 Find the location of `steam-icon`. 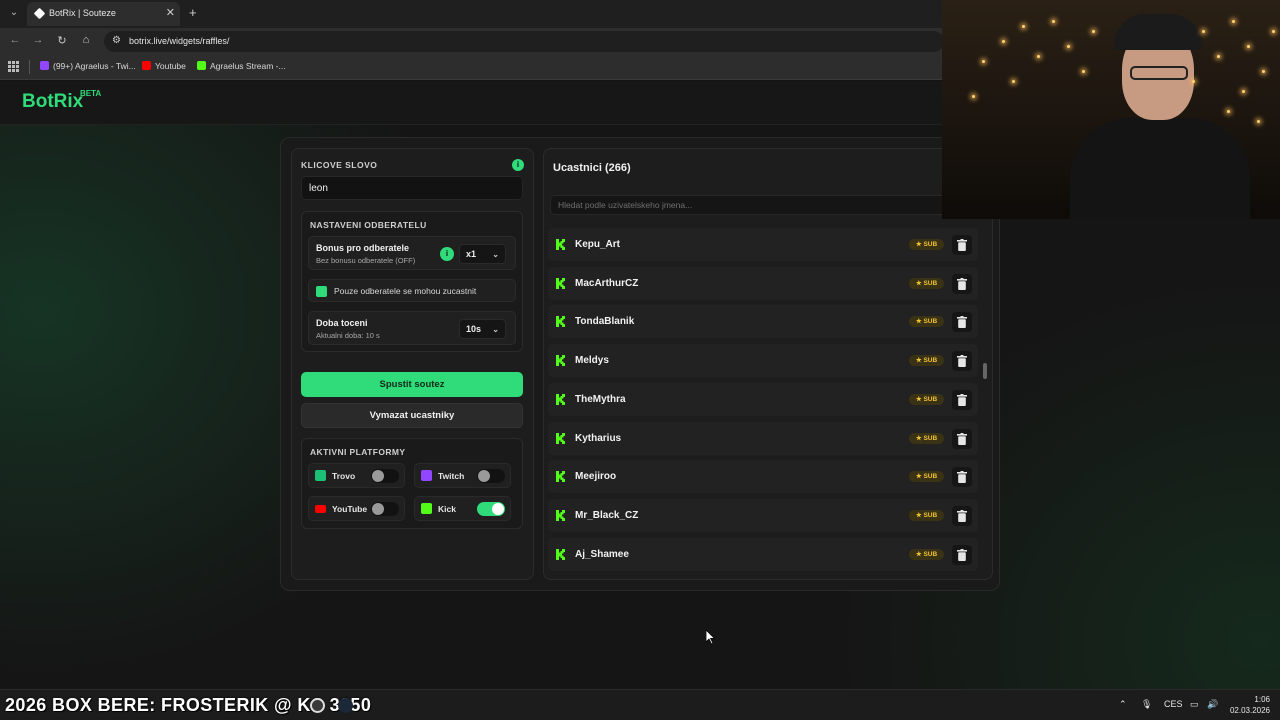

steam-icon is located at coordinates (345, 705).